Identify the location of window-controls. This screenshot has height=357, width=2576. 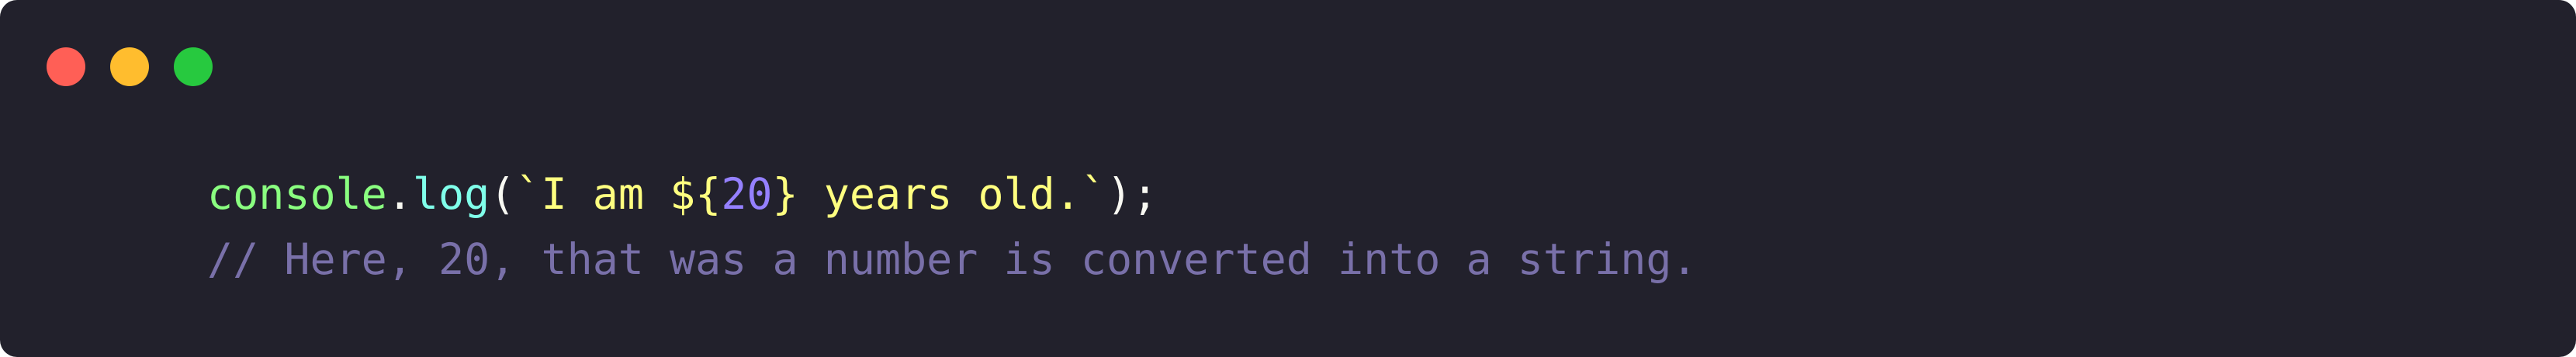
(130, 66).